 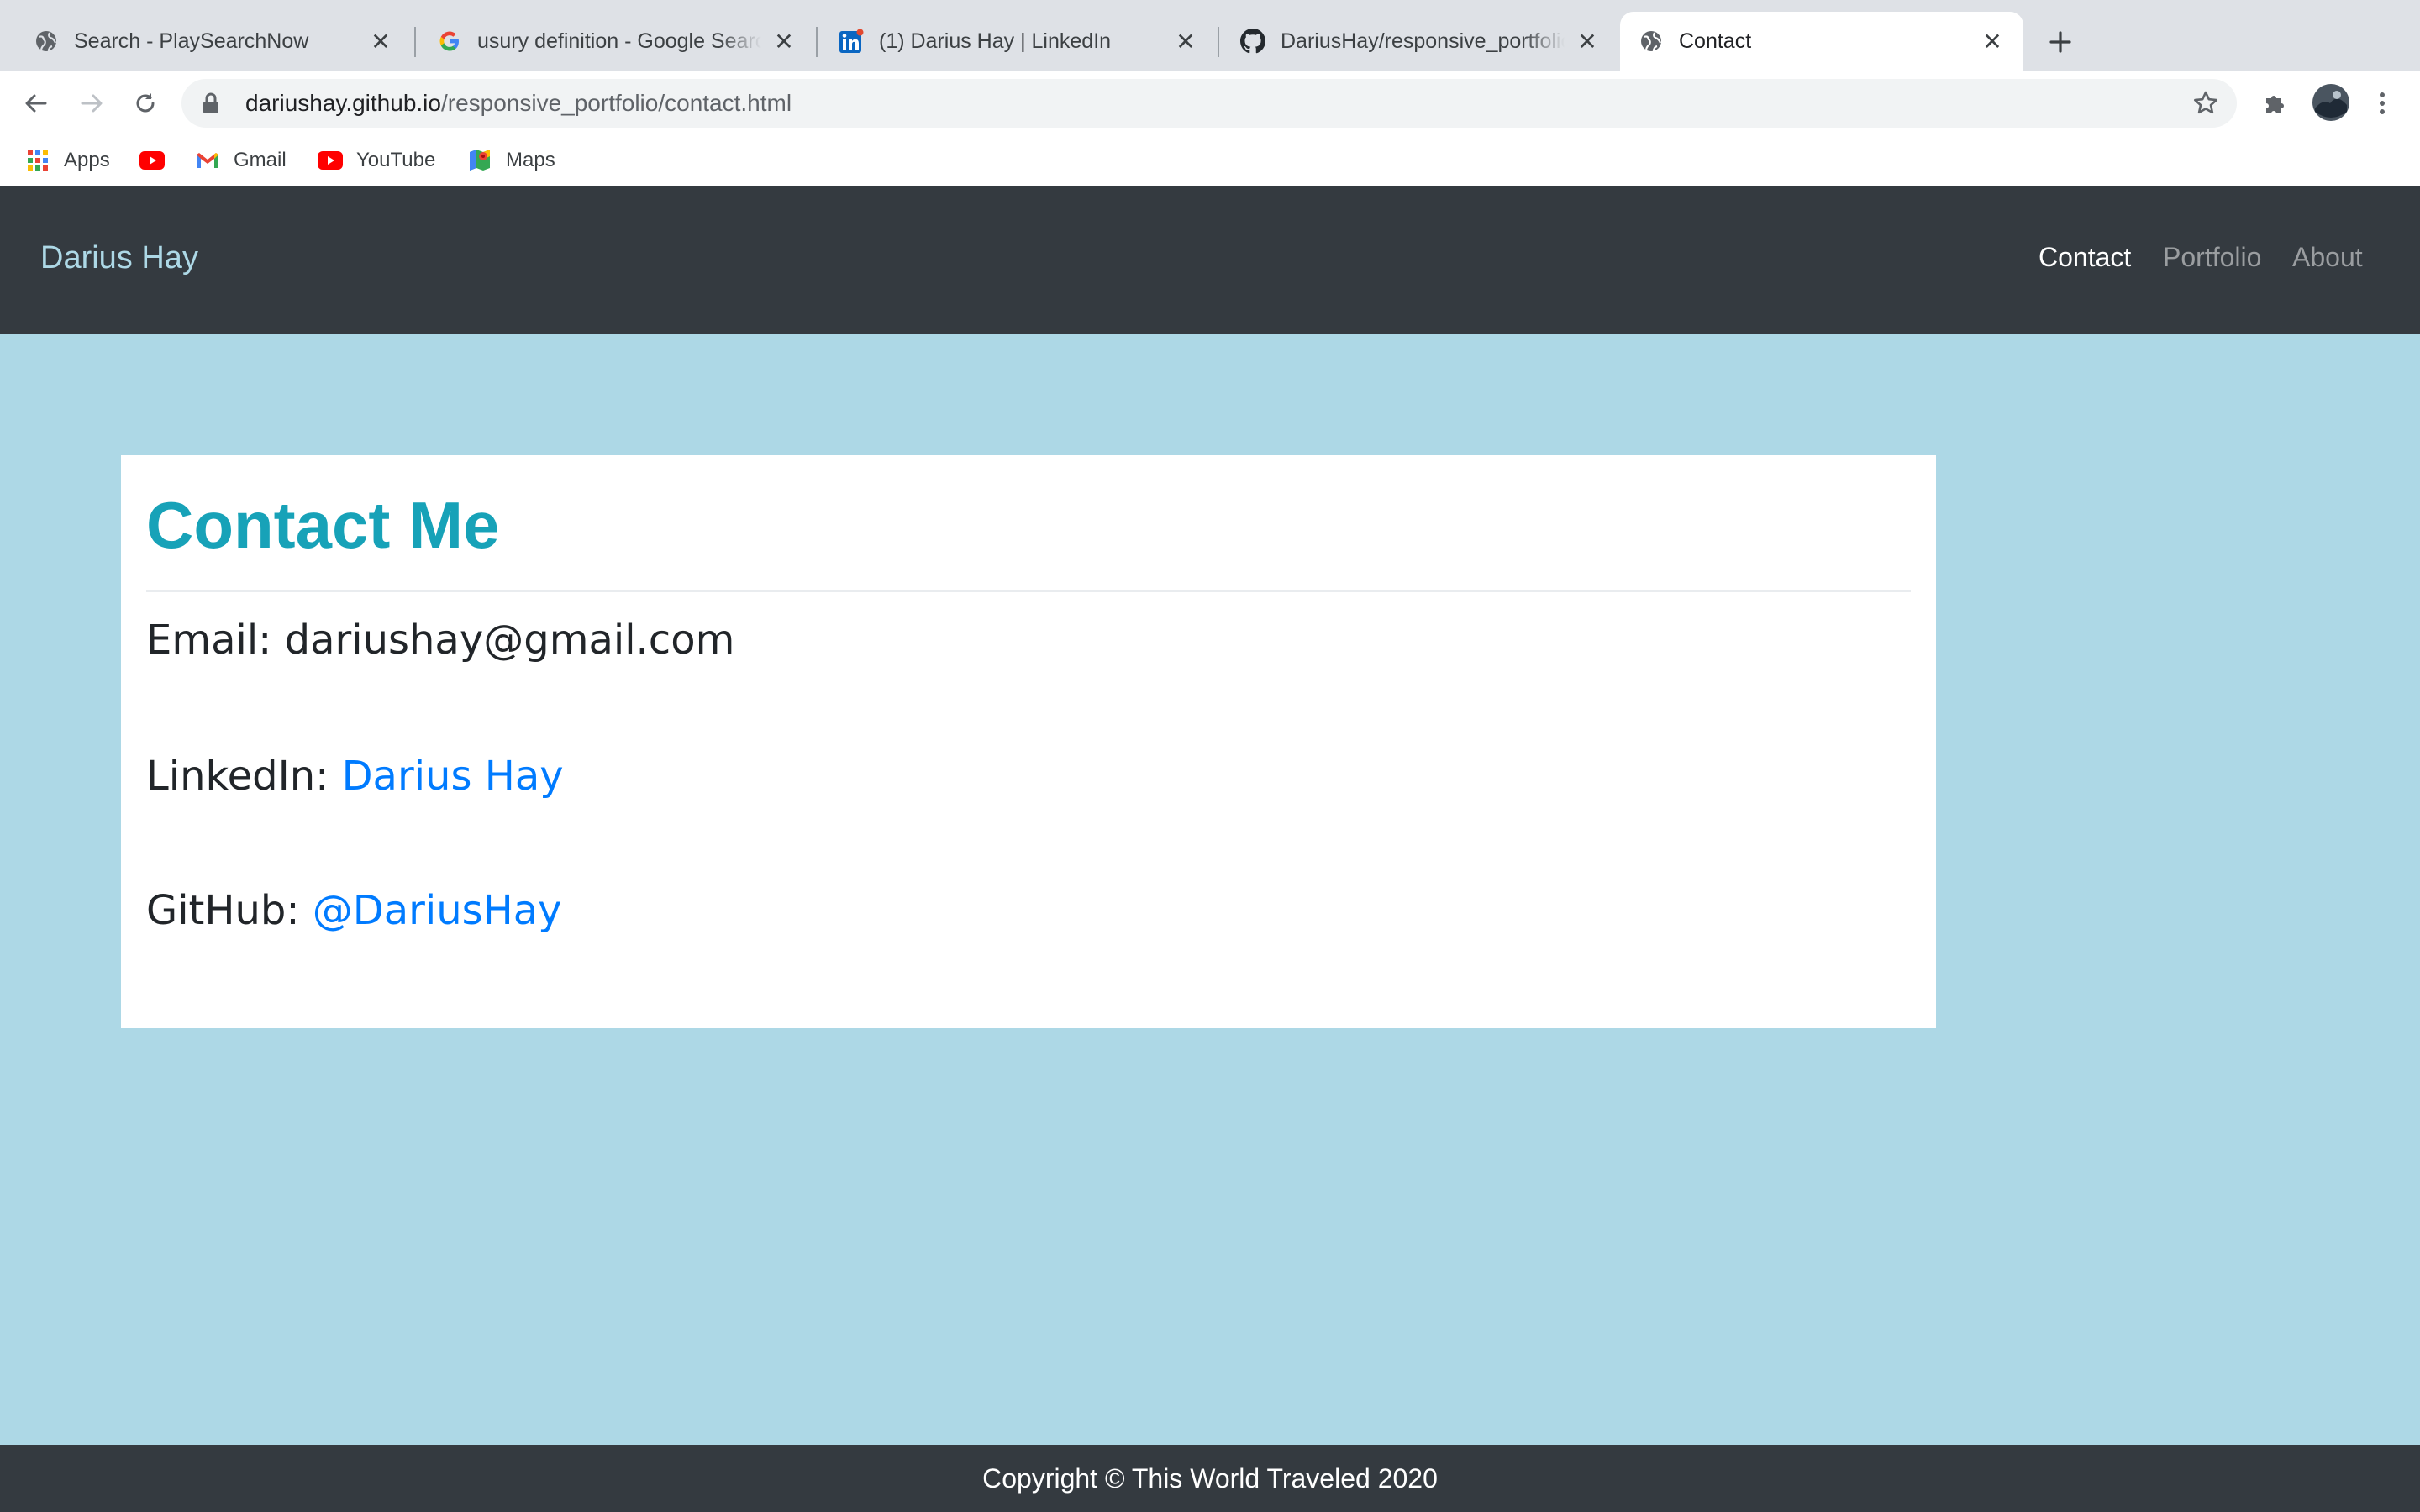 I want to click on plus-icon, so click(x=2060, y=42).